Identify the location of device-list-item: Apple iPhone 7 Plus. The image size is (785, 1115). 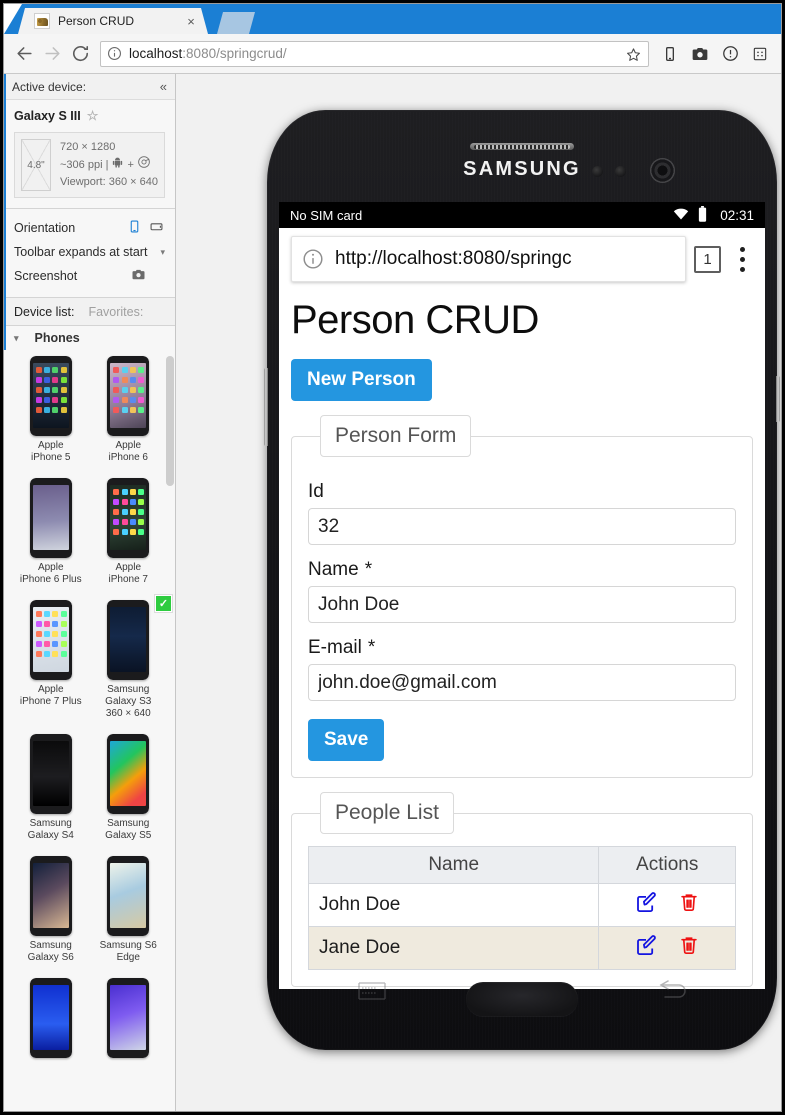
(51, 660).